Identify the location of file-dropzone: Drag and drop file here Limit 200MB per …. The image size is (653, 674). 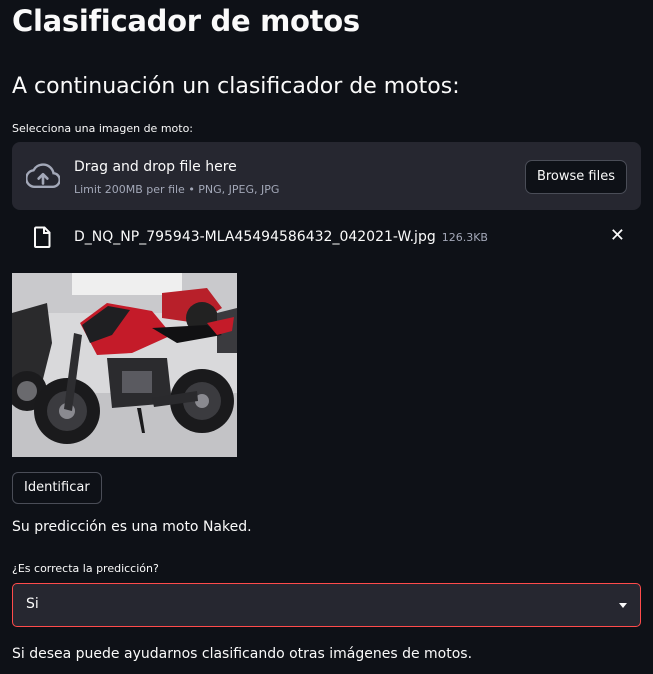
(326, 176).